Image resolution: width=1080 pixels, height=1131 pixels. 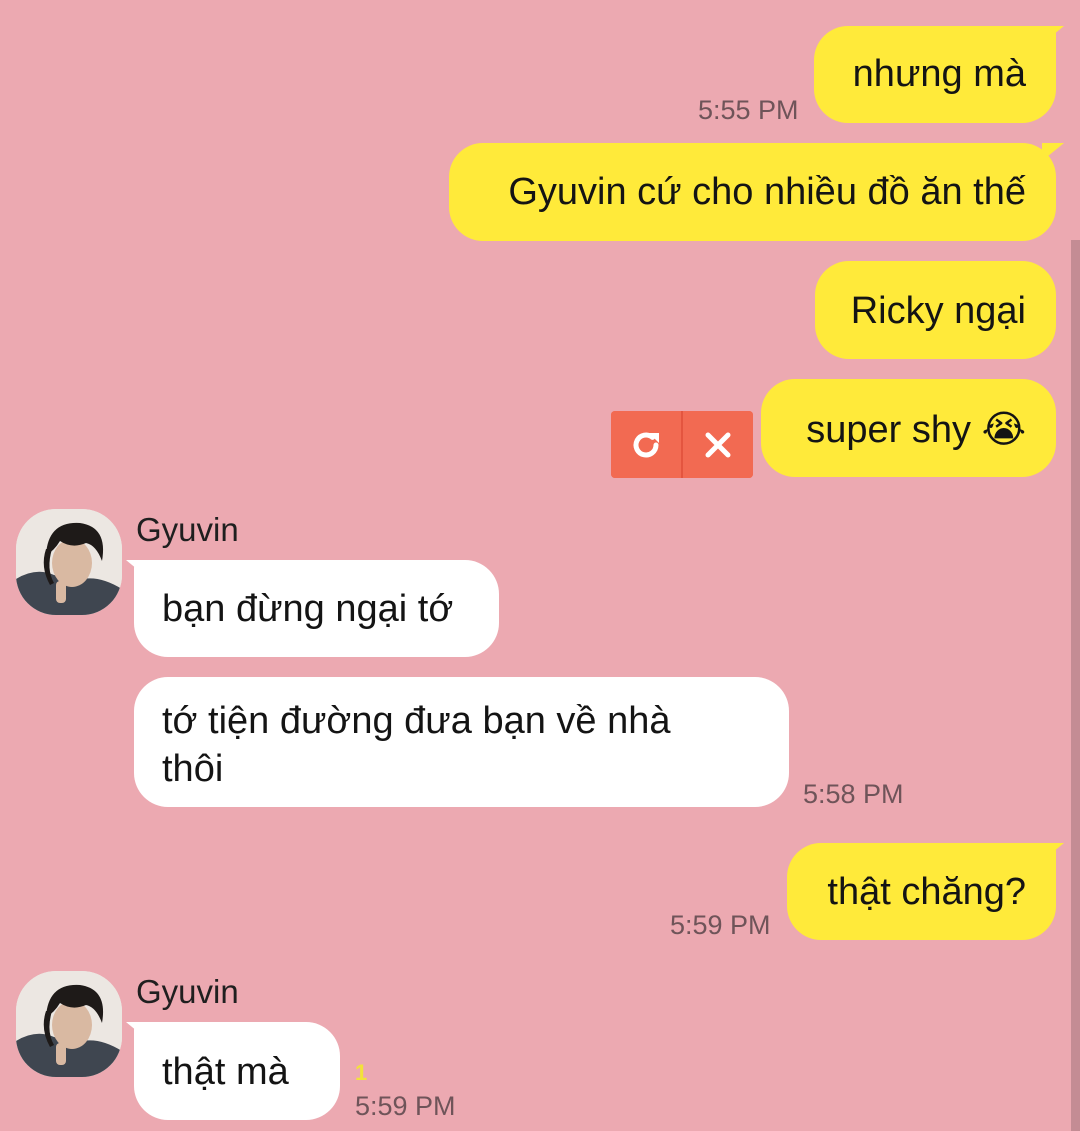 I want to click on message-text: bạn đừng ngại tớ, so click(x=308, y=609).